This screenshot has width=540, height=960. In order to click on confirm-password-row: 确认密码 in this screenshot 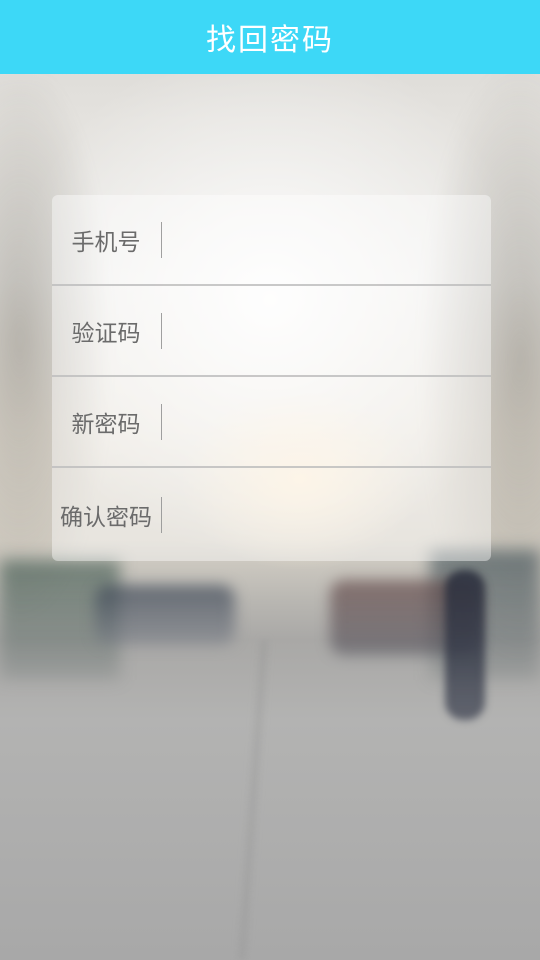, I will do `click(271, 514)`.